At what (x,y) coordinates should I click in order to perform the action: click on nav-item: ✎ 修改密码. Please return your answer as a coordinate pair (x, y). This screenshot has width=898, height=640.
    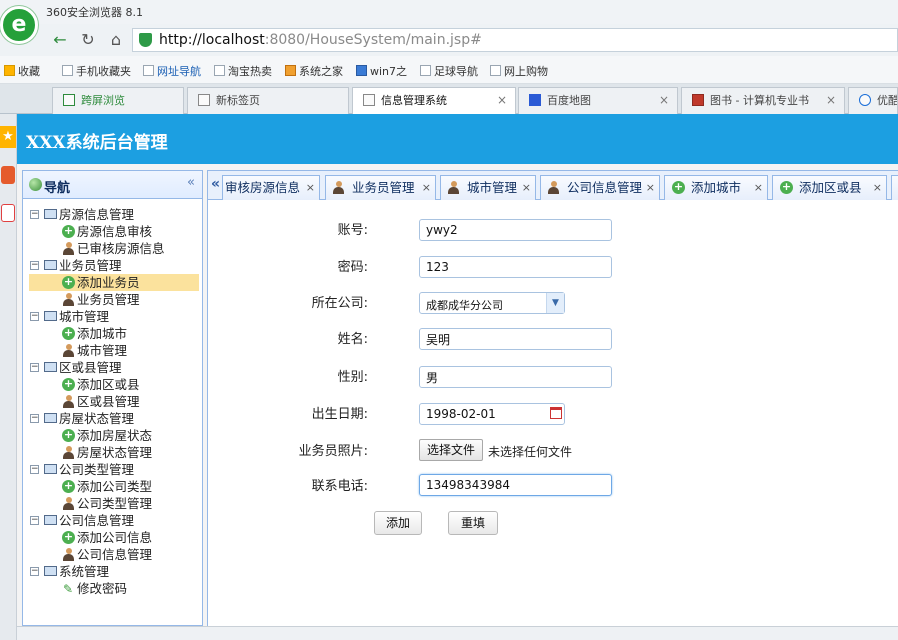
    Looking at the image, I should click on (114, 588).